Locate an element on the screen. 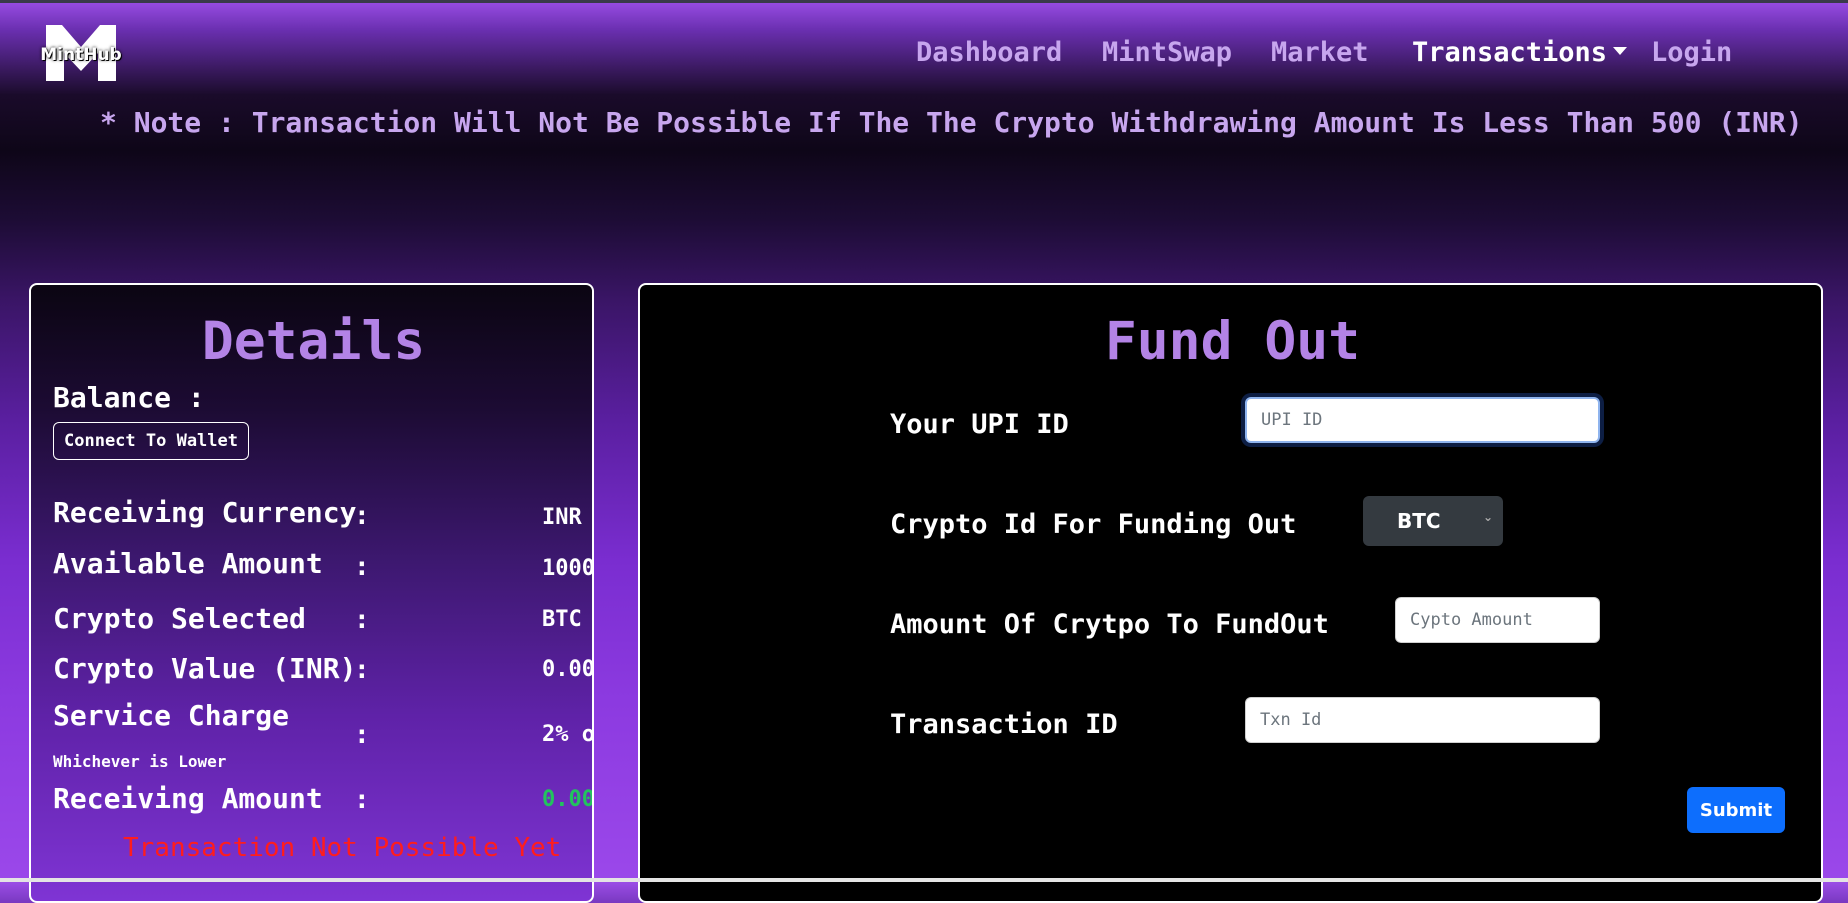 Image resolution: width=1848 pixels, height=903 pixels. available-amount-value: 10000 is located at coordinates (568, 568).